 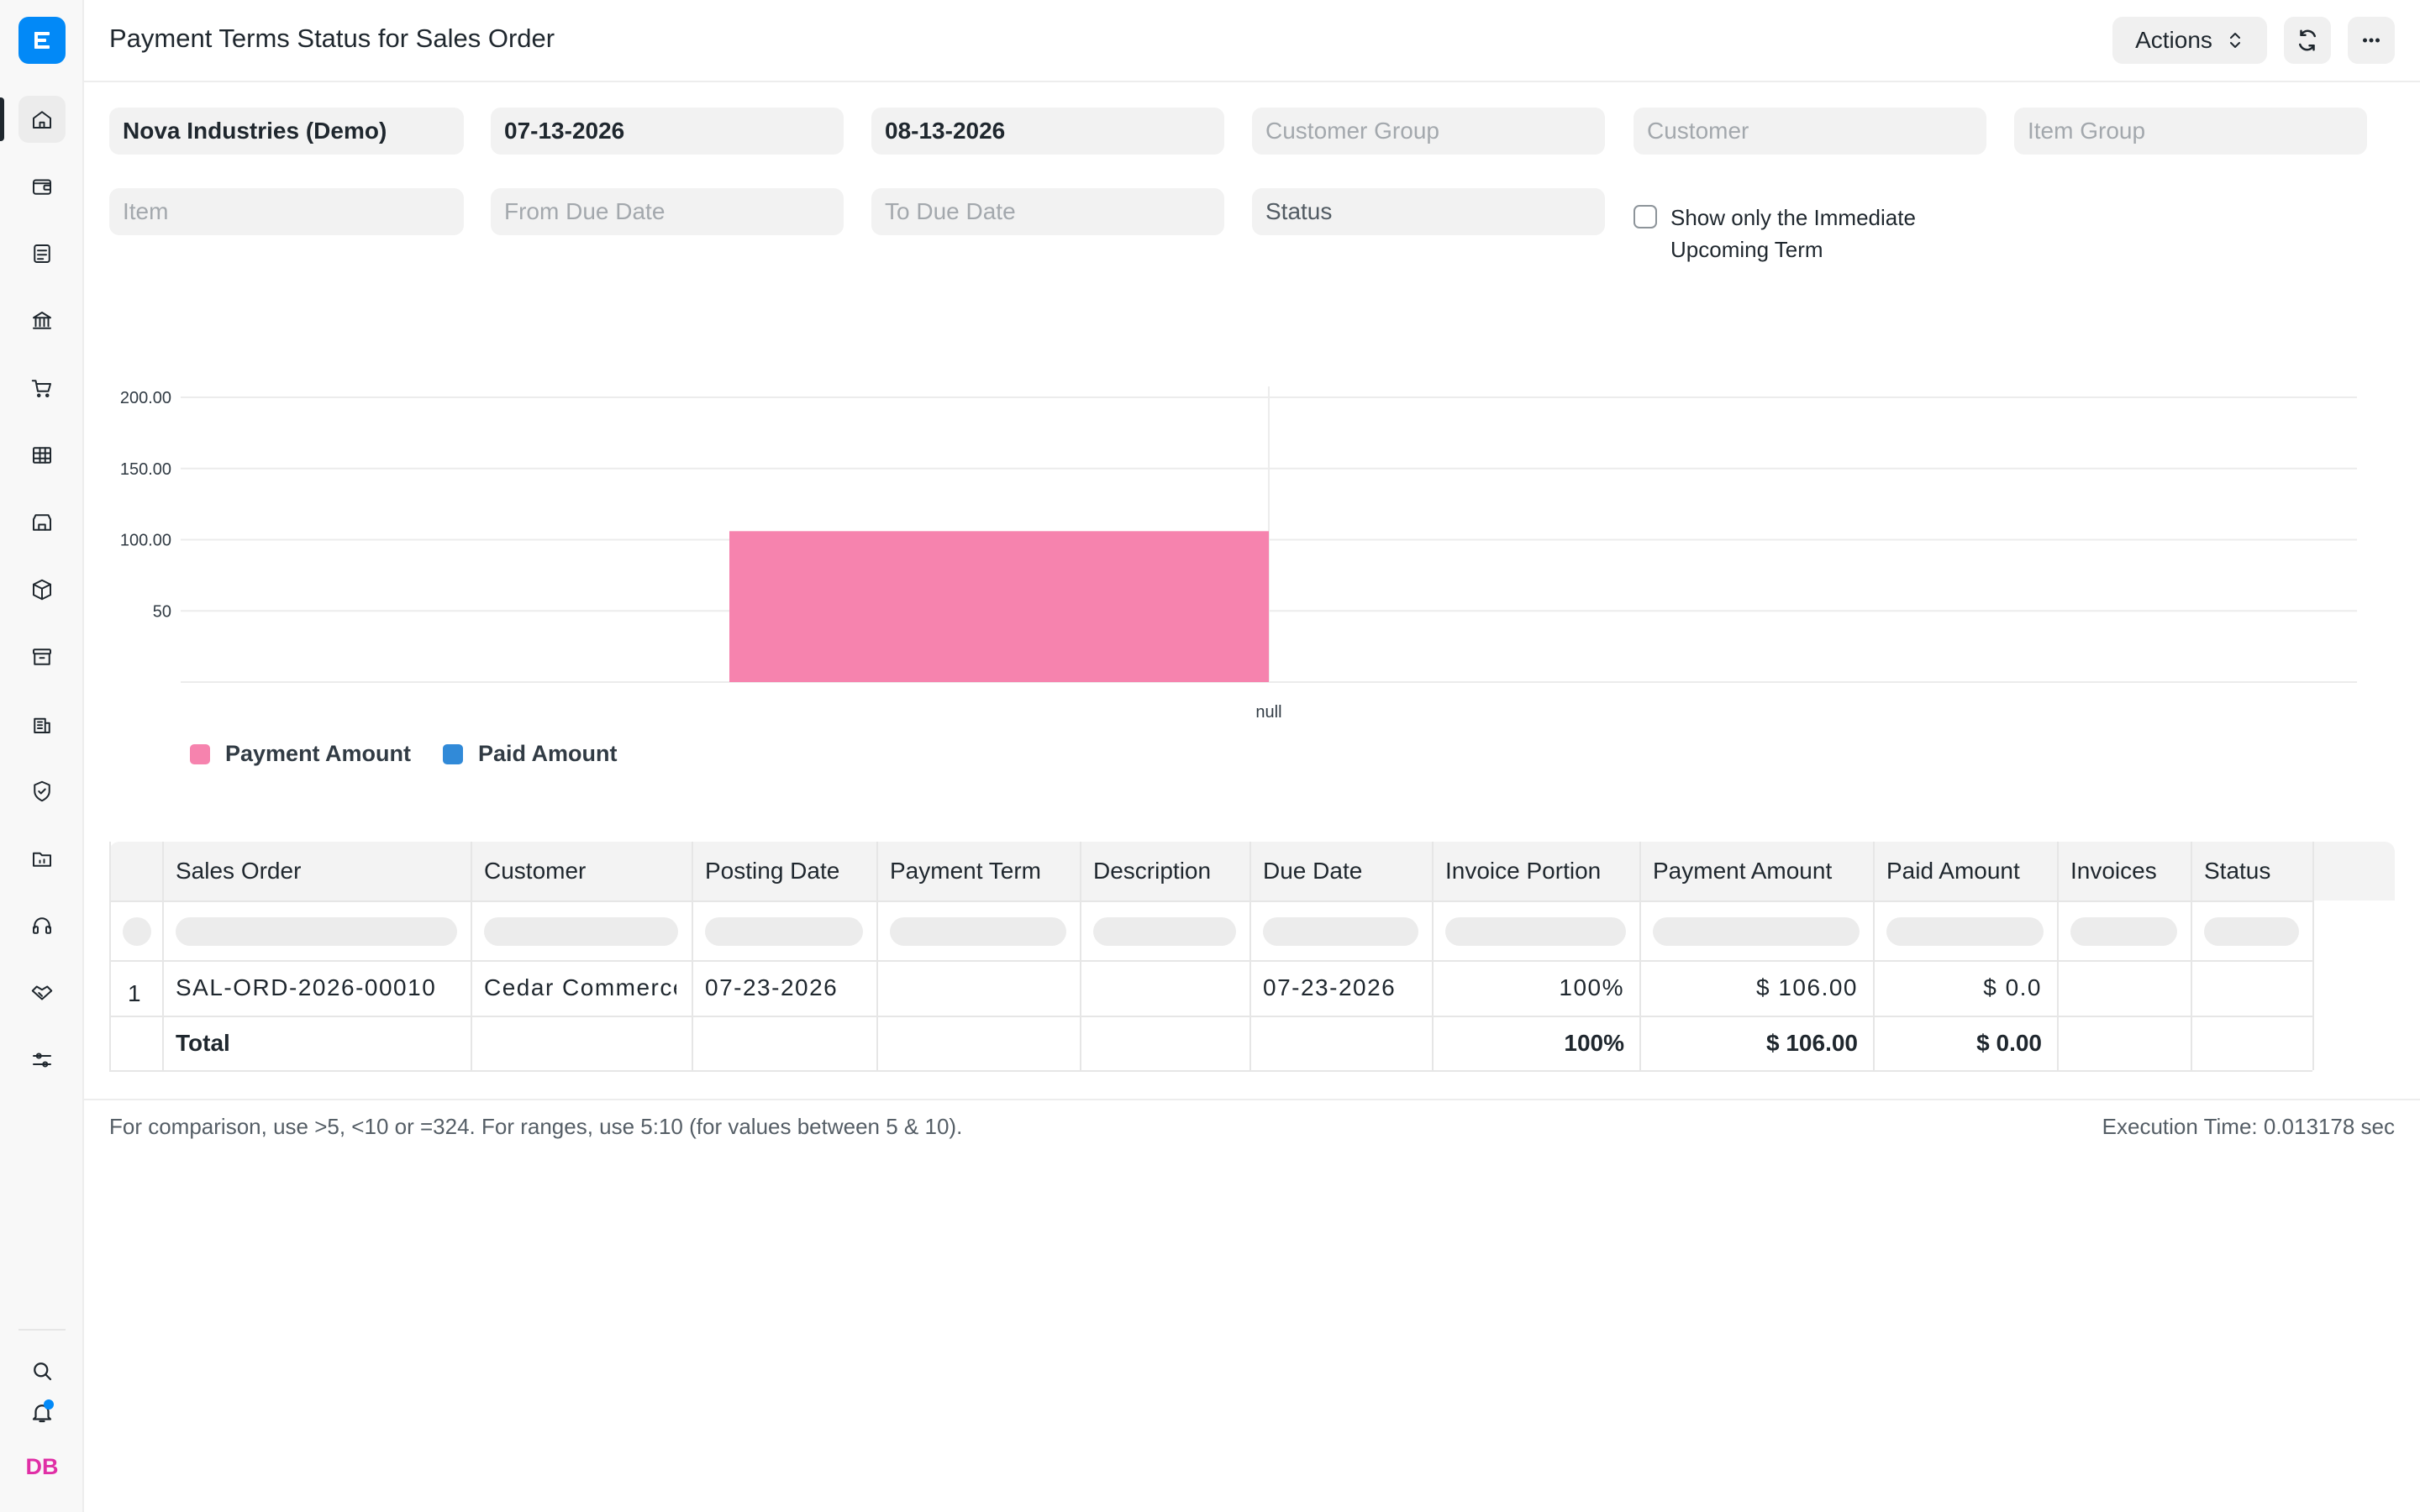 I want to click on bar-payment-amount, so click(x=999, y=606).